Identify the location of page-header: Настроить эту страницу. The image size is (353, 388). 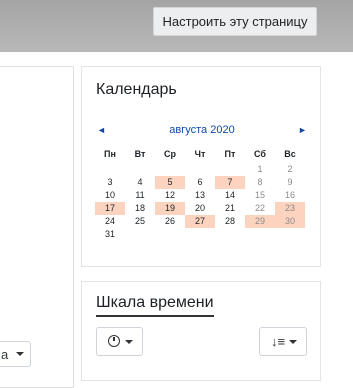
(176, 26).